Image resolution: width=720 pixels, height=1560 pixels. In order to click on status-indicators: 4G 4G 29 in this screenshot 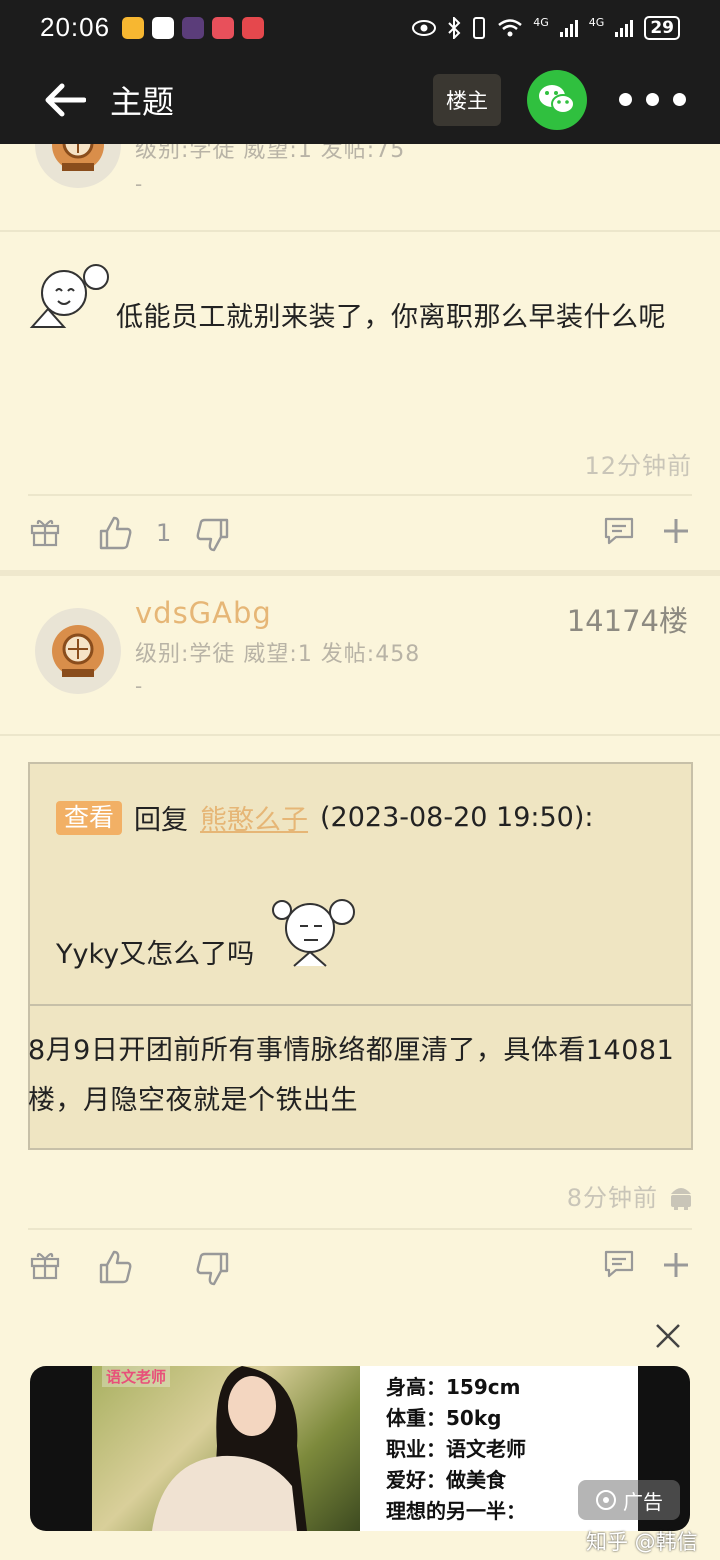, I will do `click(545, 27)`.